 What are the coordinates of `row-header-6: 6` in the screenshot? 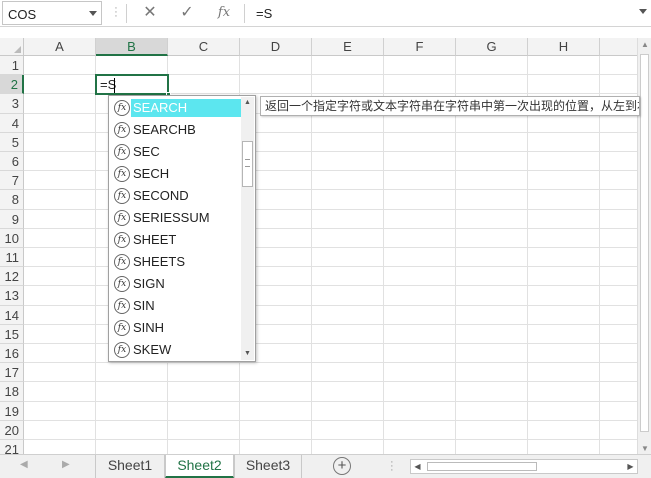 It's located at (12, 162).